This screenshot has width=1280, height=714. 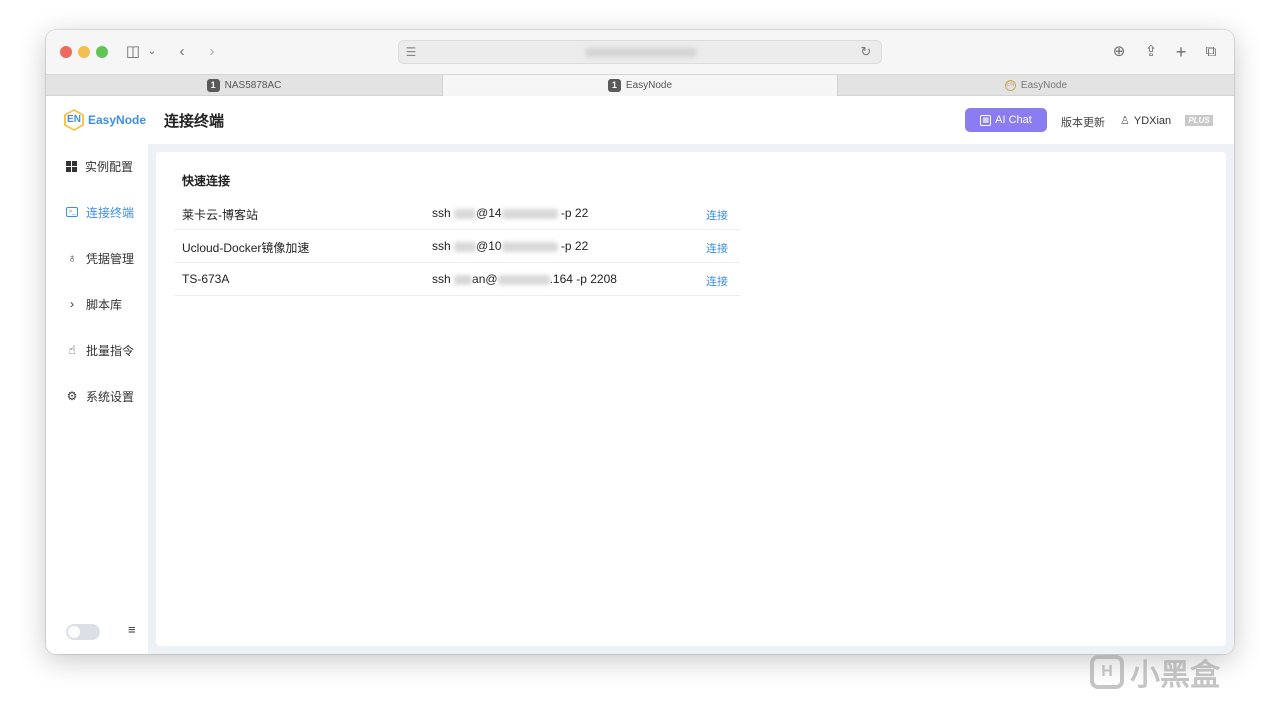 I want to click on tab-label: NAS5878AC, so click(x=253, y=85).